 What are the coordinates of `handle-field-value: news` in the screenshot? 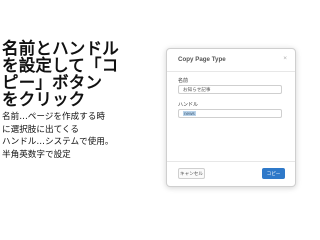 It's located at (189, 114).